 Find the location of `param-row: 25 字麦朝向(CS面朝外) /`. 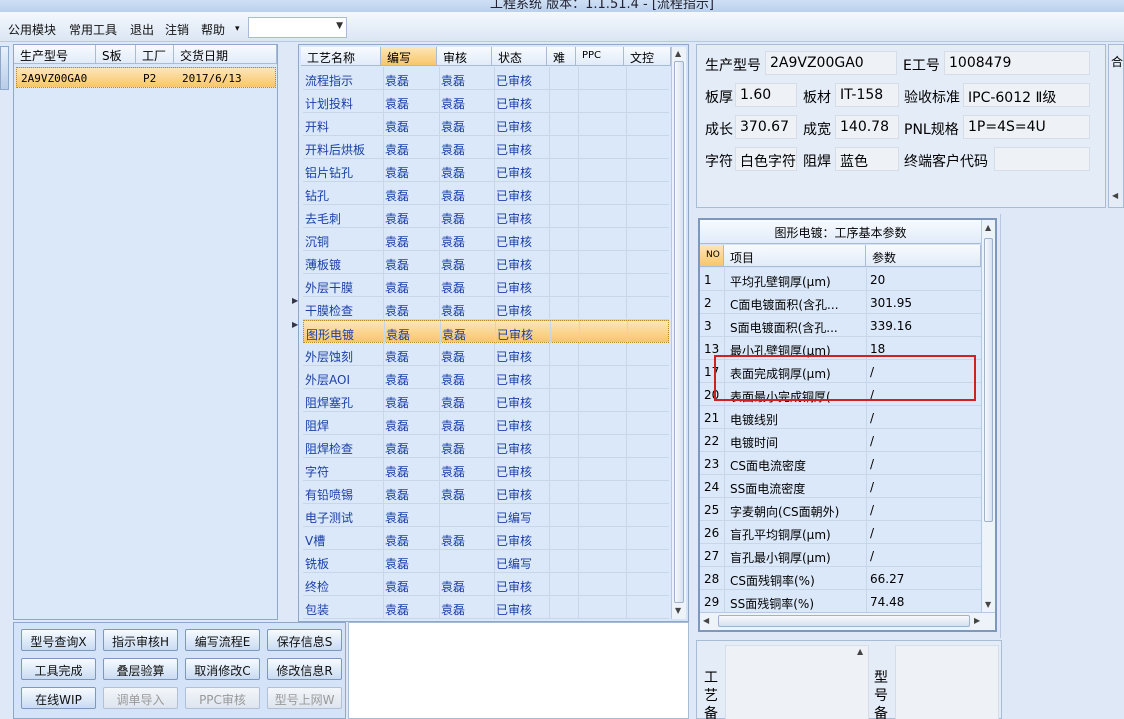

param-row: 25 字麦朝向(CS面朝外) / is located at coordinates (840, 509).